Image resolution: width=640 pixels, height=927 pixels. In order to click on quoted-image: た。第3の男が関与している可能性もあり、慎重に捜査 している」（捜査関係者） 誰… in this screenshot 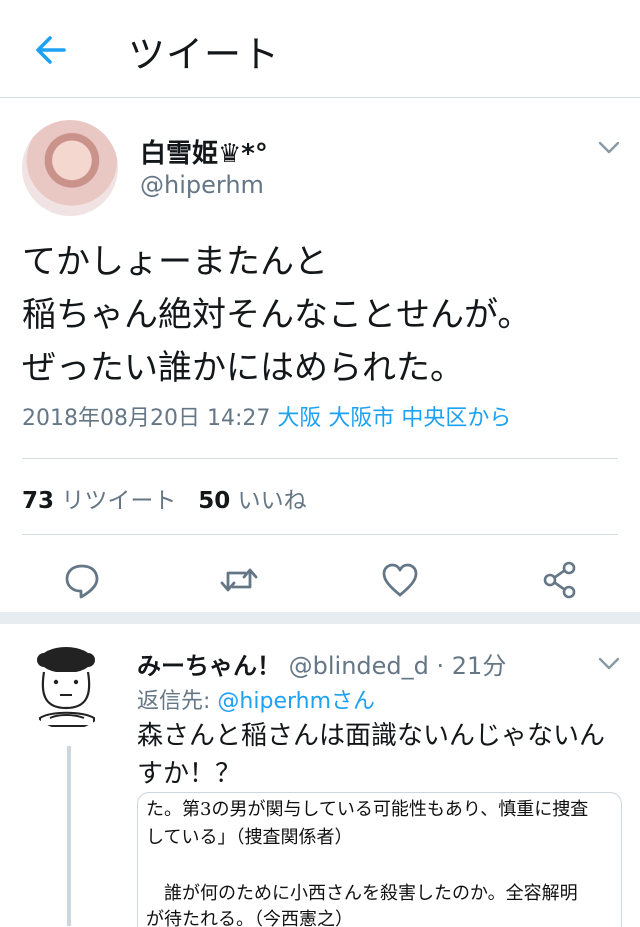, I will do `click(379, 859)`.